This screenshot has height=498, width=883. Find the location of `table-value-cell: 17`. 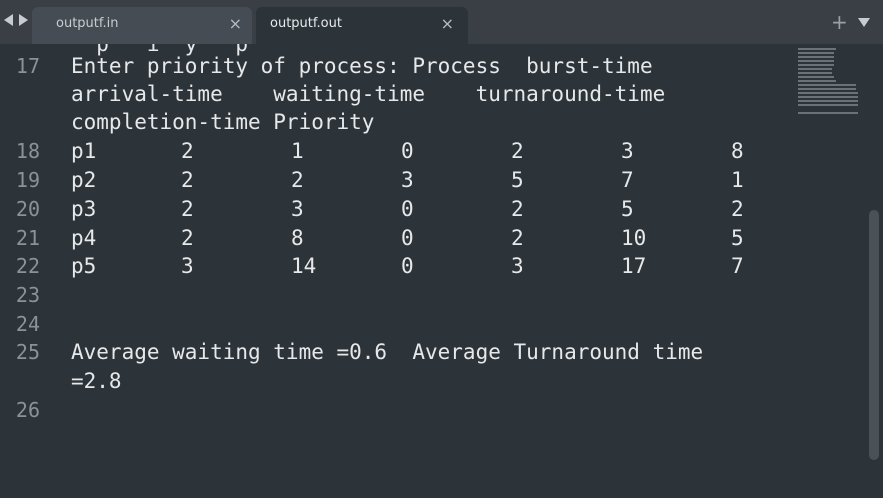

table-value-cell: 17 is located at coordinates (634, 266).